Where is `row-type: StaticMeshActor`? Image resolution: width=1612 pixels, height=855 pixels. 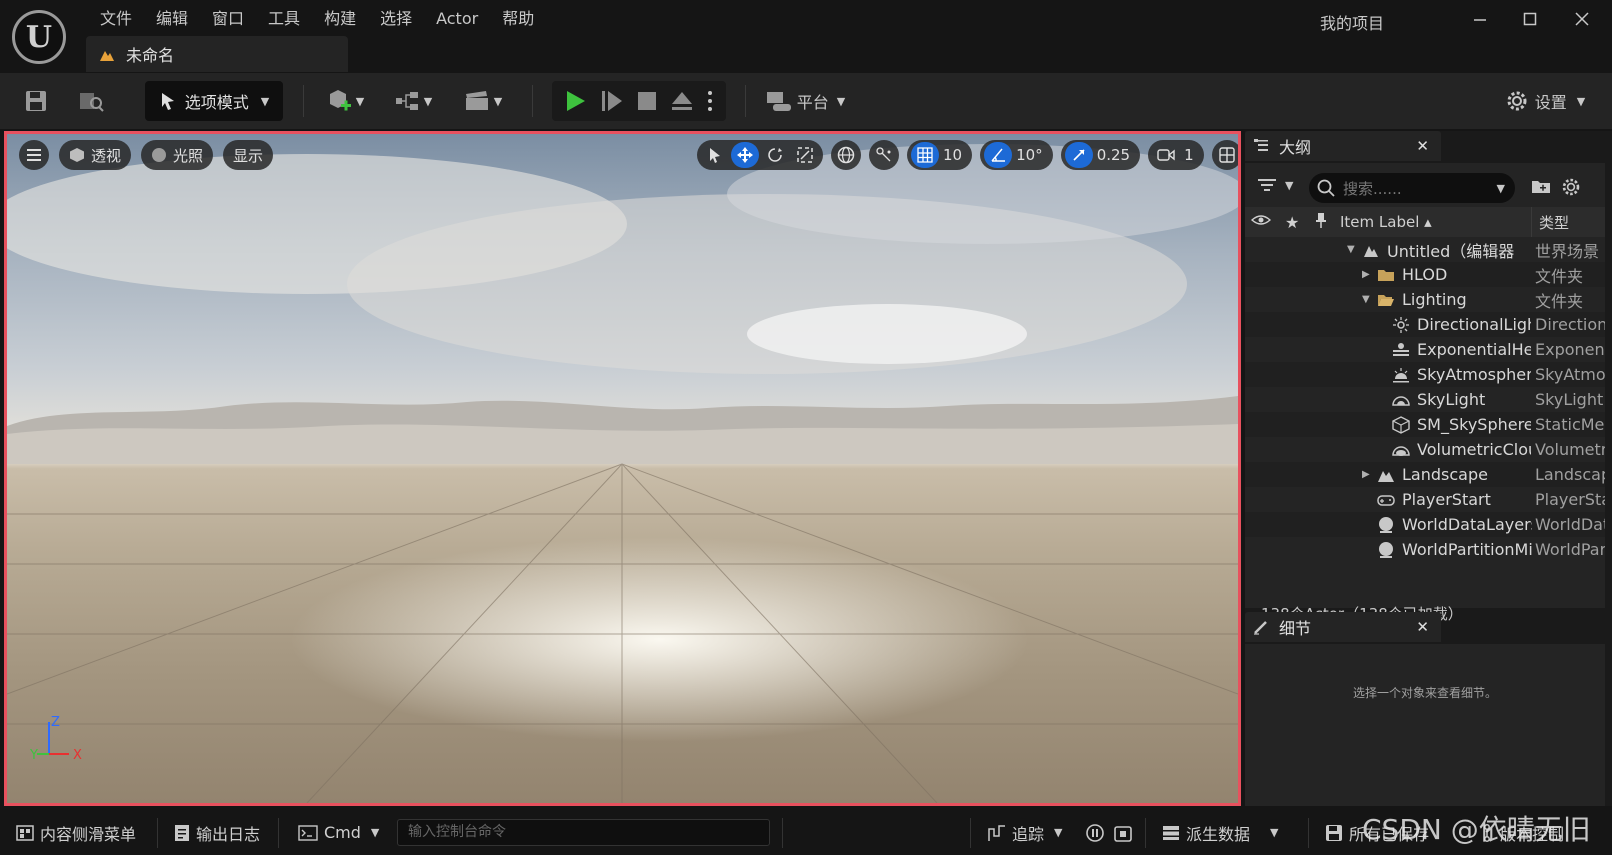 row-type: StaticMeshActor is located at coordinates (1570, 424).